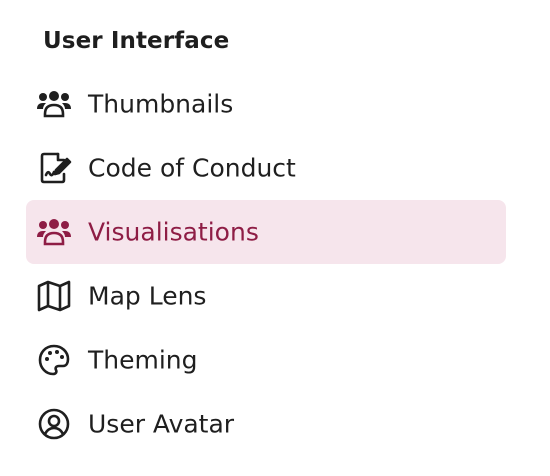 The width and height of the screenshot is (550, 476). What do you see at coordinates (54, 168) in the screenshot?
I see `document-signature-icon` at bounding box center [54, 168].